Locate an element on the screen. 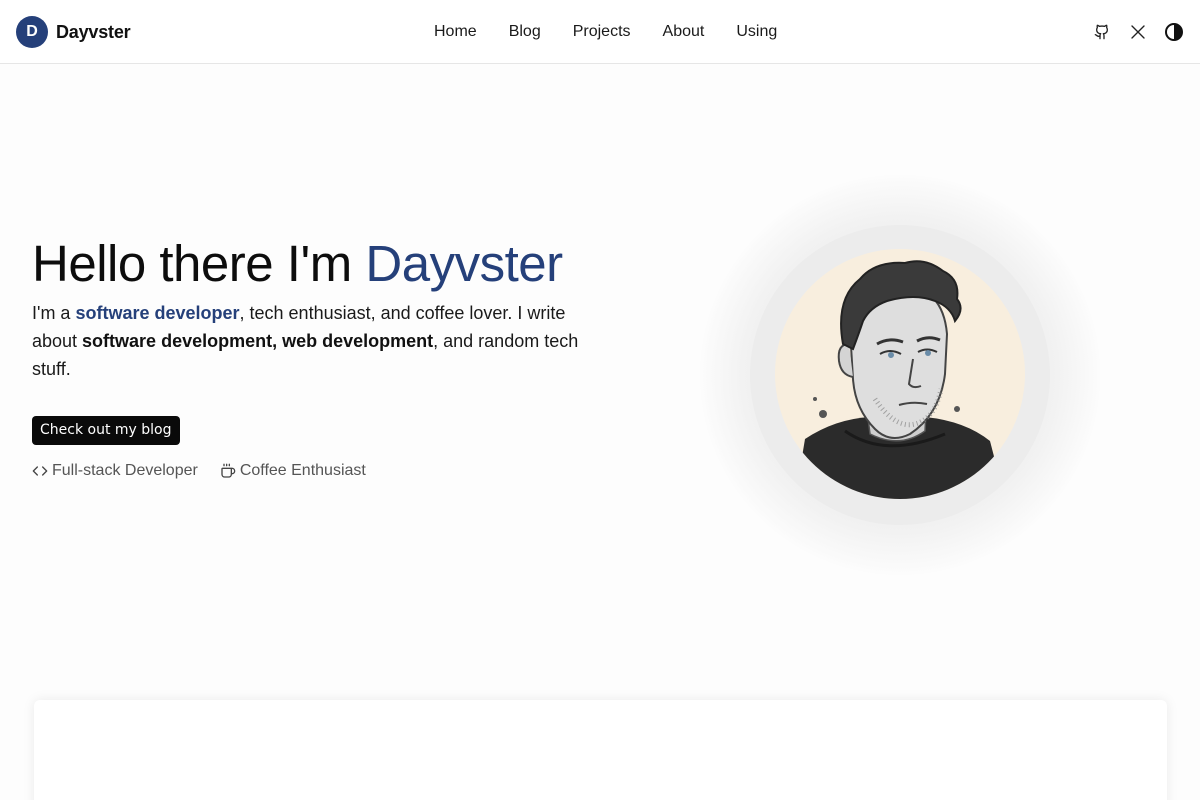  nav-projects: Projects is located at coordinates (602, 32).